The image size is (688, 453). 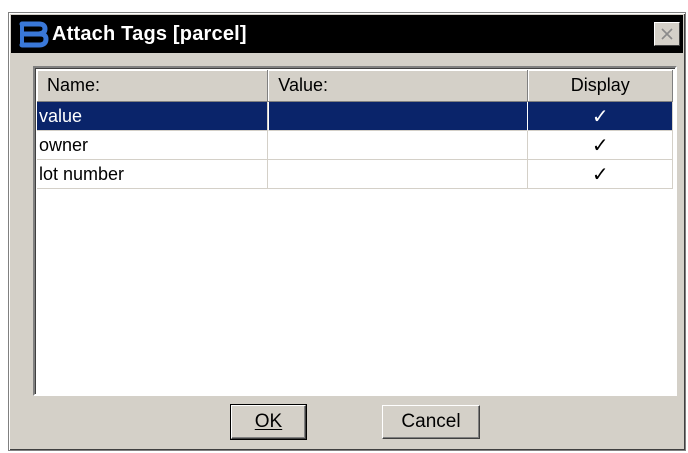 I want to click on list-header: Name: Value: Display, so click(x=355, y=86).